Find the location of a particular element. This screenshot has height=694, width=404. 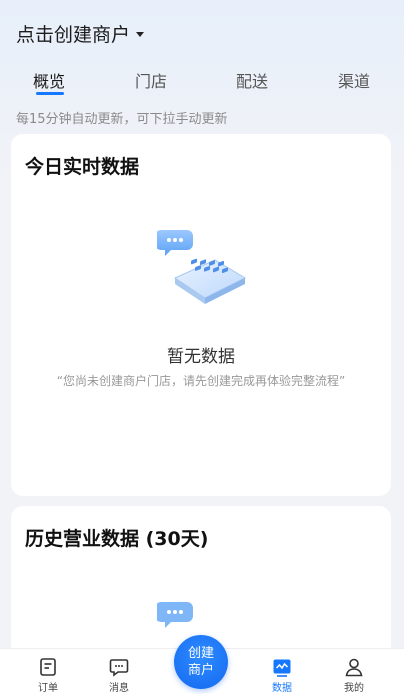

history-card-title: 历史营业数据 (30天) is located at coordinates (117, 539).